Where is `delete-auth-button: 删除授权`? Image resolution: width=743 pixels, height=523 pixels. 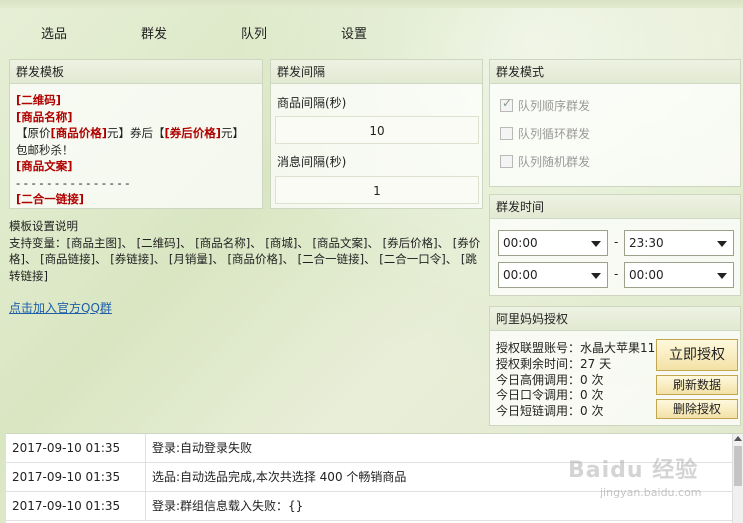
delete-auth-button: 删除授权 is located at coordinates (697, 409).